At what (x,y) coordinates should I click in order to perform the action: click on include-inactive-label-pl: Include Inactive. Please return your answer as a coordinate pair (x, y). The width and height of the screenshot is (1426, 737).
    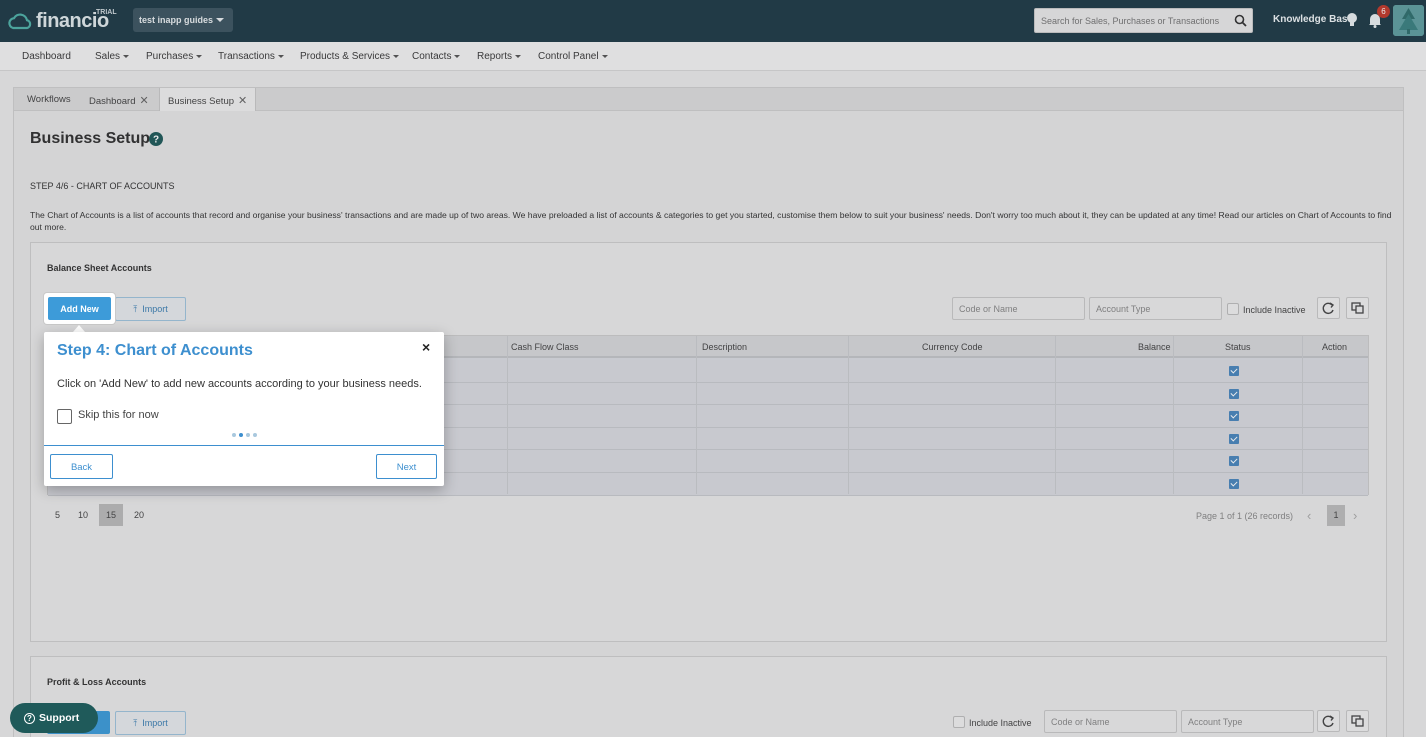
    Looking at the image, I should click on (1000, 723).